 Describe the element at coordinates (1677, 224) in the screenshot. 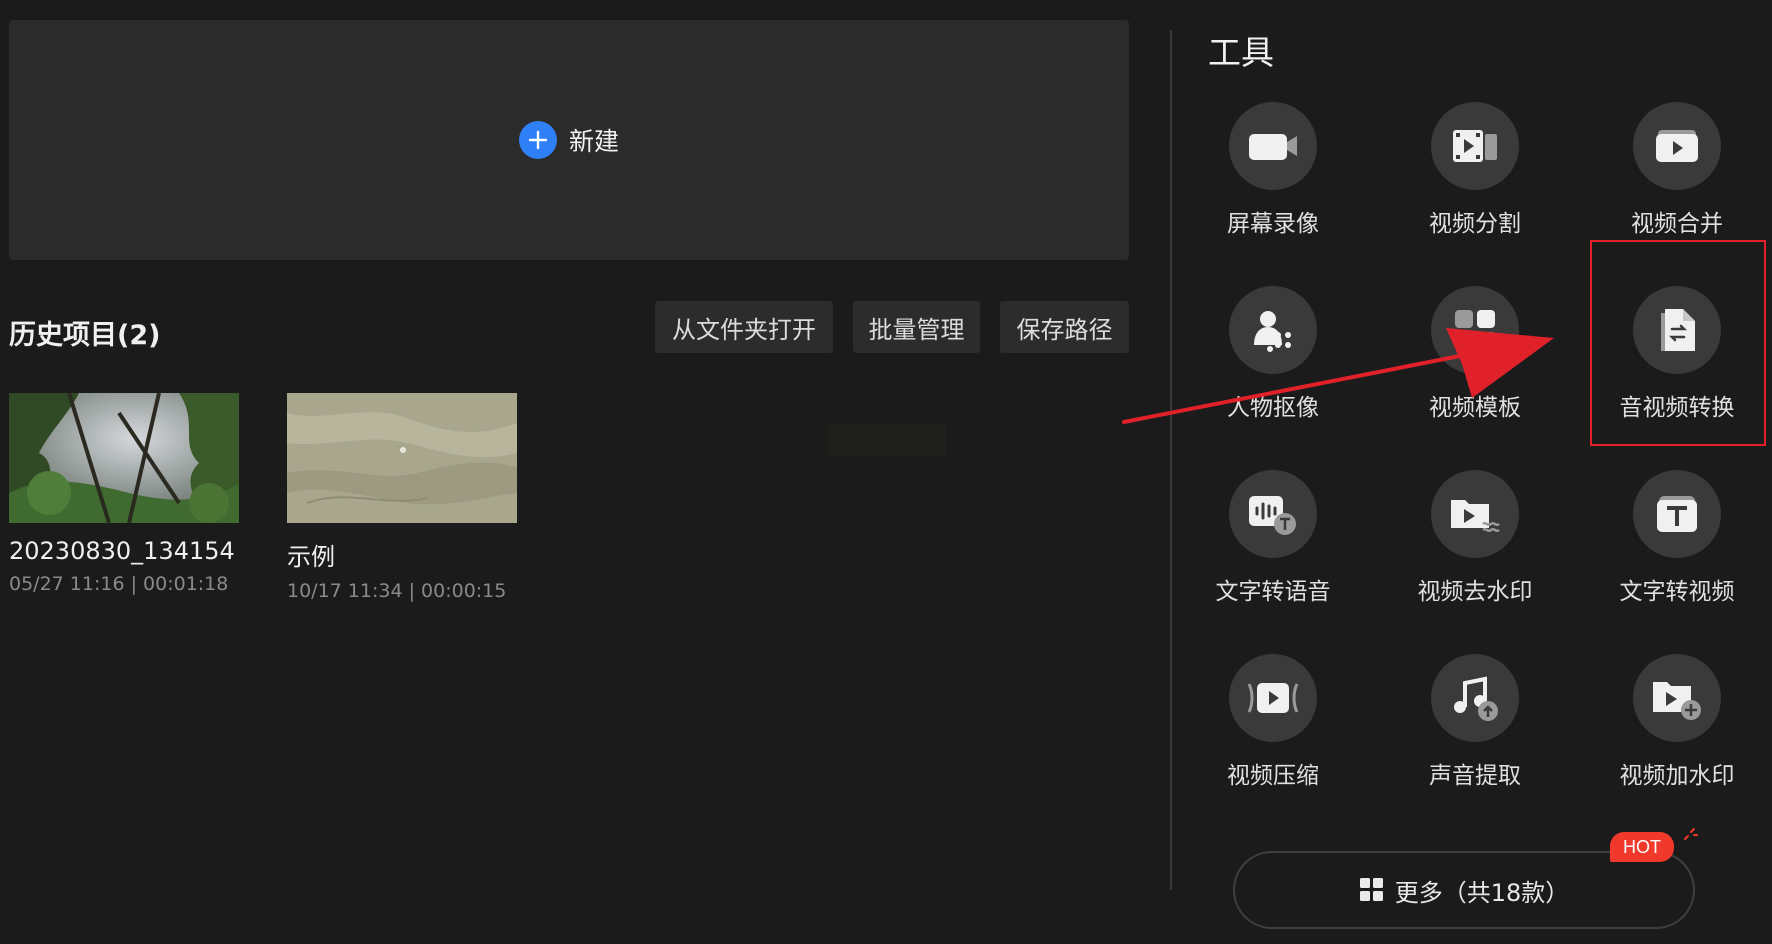

I see `tool-label: 视频合并` at that location.